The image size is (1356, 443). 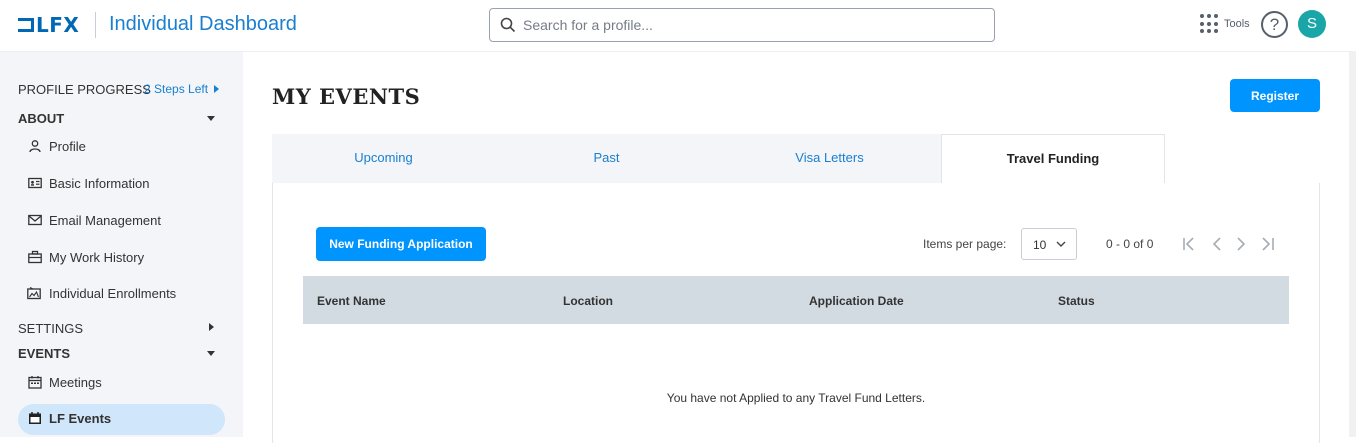 I want to click on settings-expand-icon, so click(x=211, y=327).